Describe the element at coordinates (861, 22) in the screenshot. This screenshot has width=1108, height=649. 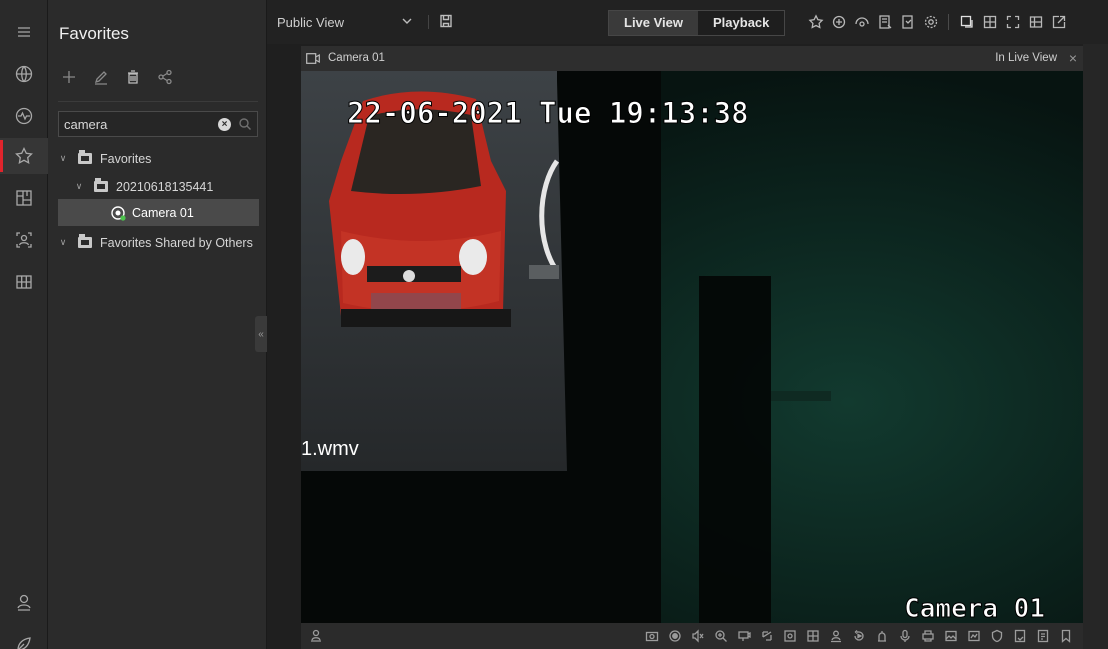
I see `fisheye-icon` at that location.